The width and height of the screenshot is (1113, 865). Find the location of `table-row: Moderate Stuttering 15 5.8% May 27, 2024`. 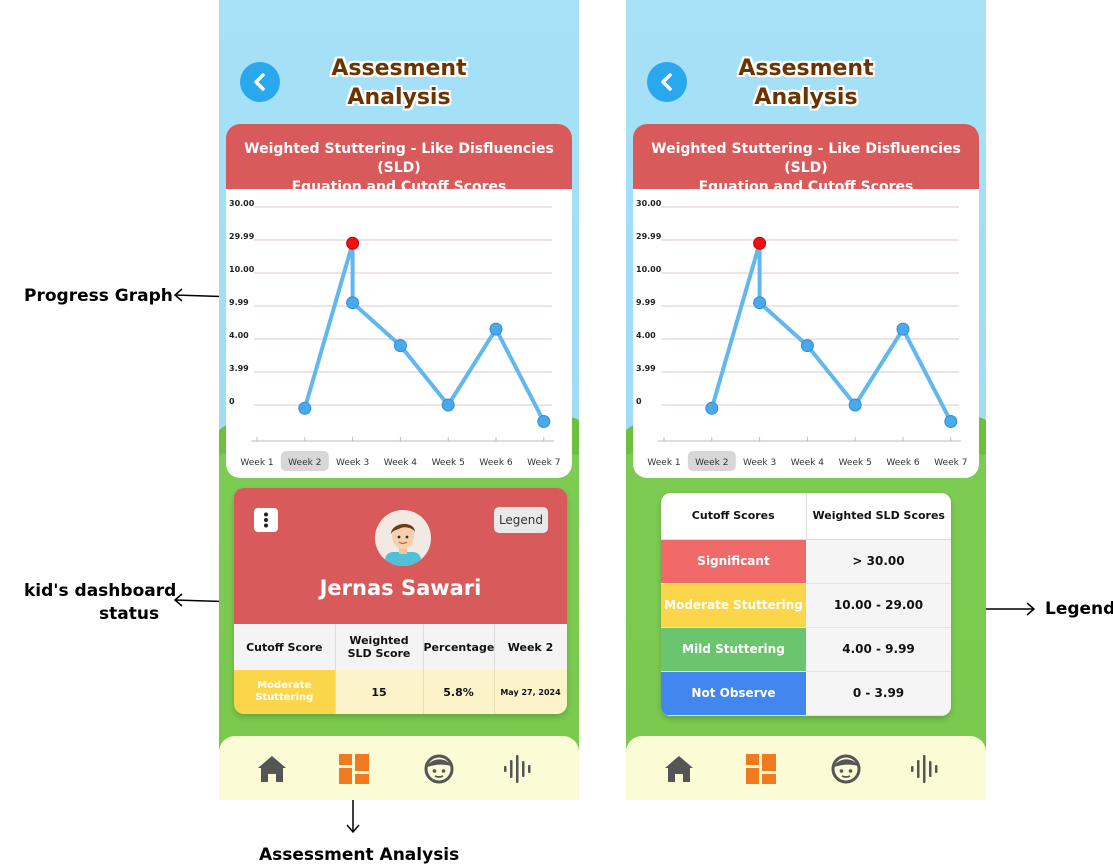

table-row: Moderate Stuttering 15 5.8% May 27, 2024 is located at coordinates (400, 692).